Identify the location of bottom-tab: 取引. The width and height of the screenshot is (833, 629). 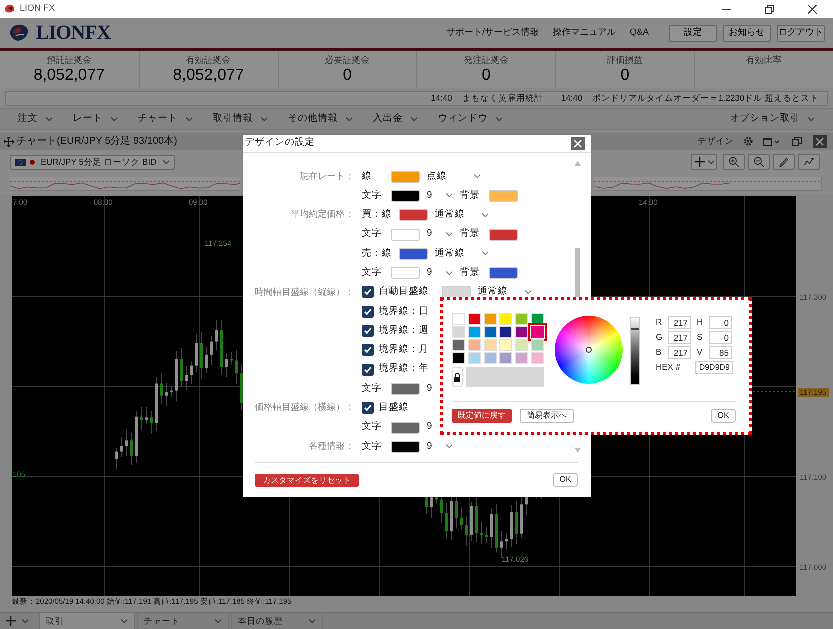
(87, 620).